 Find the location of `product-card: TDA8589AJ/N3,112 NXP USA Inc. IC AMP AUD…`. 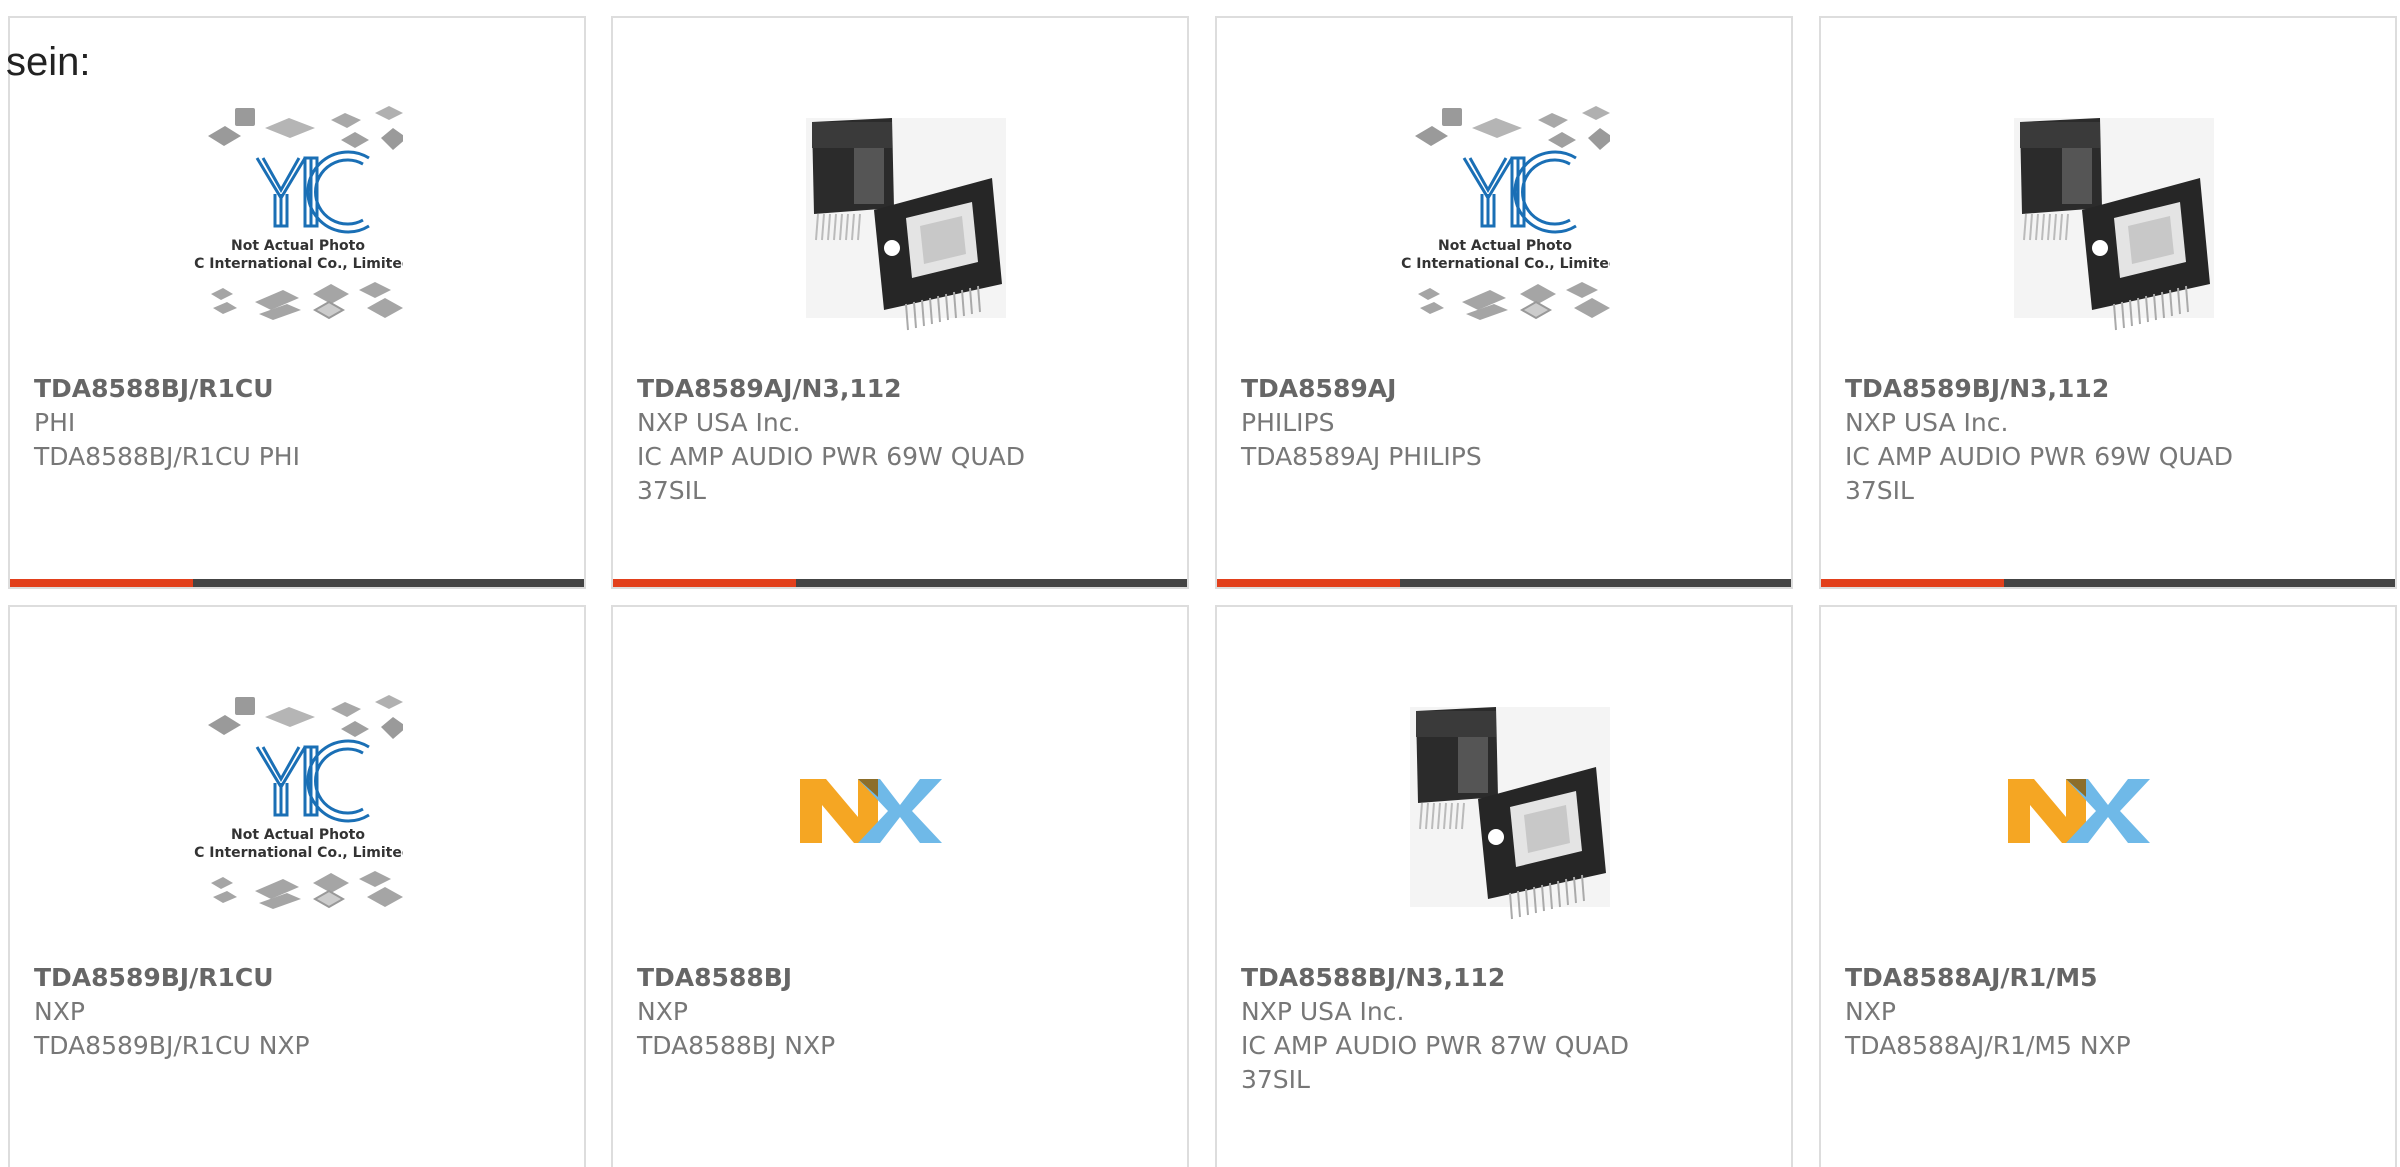

product-card: TDA8589AJ/N3,112 NXP USA Inc. IC AMP AUD… is located at coordinates (900, 302).